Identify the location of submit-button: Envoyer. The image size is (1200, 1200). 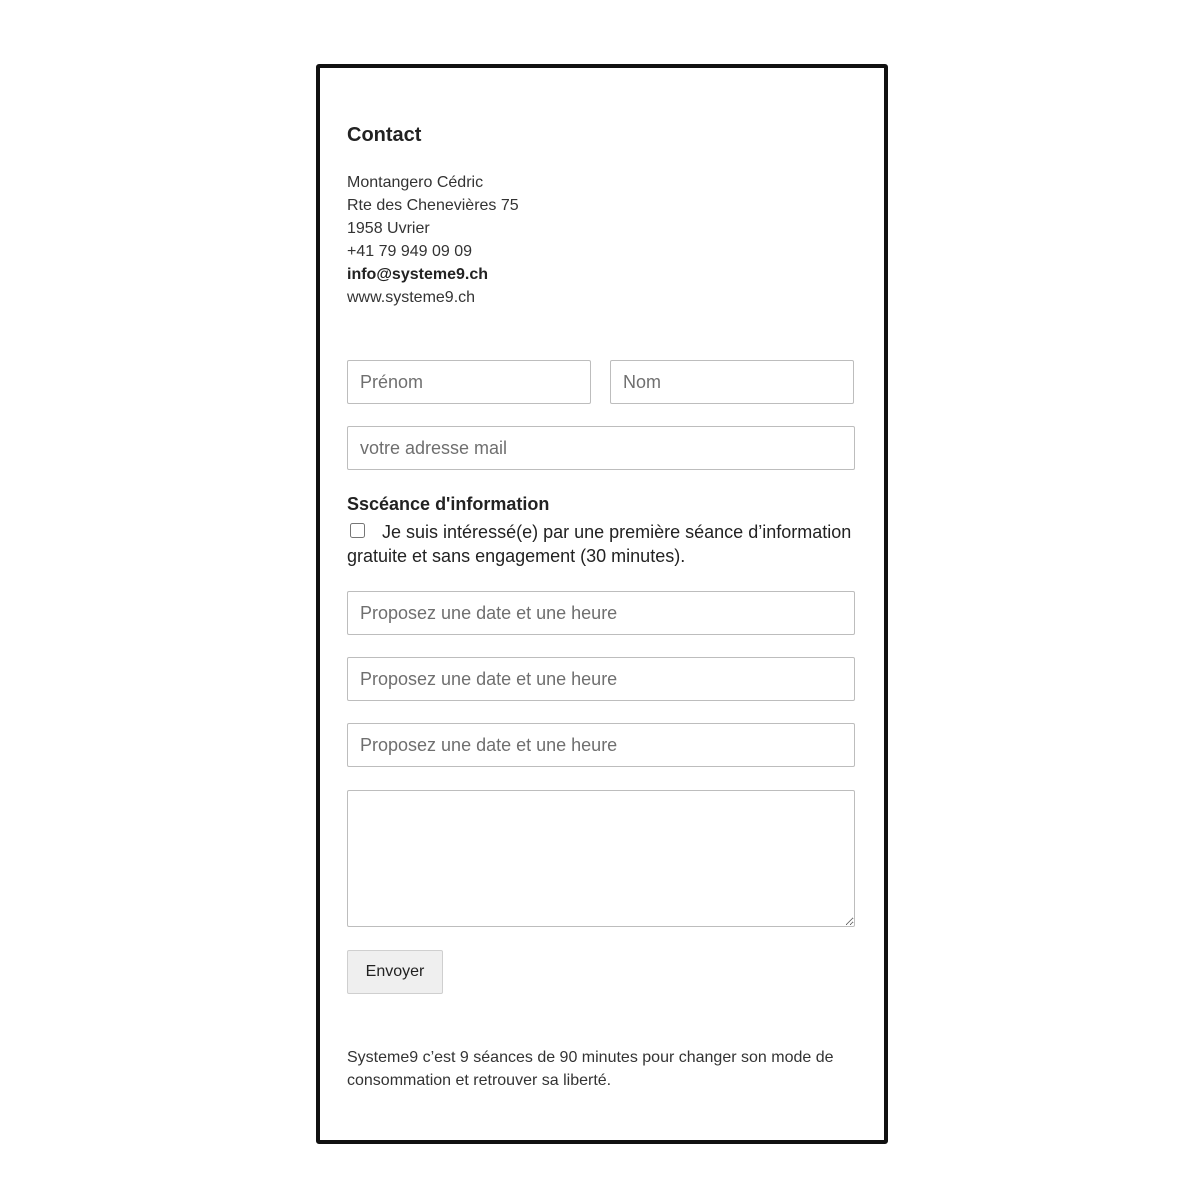
(395, 972).